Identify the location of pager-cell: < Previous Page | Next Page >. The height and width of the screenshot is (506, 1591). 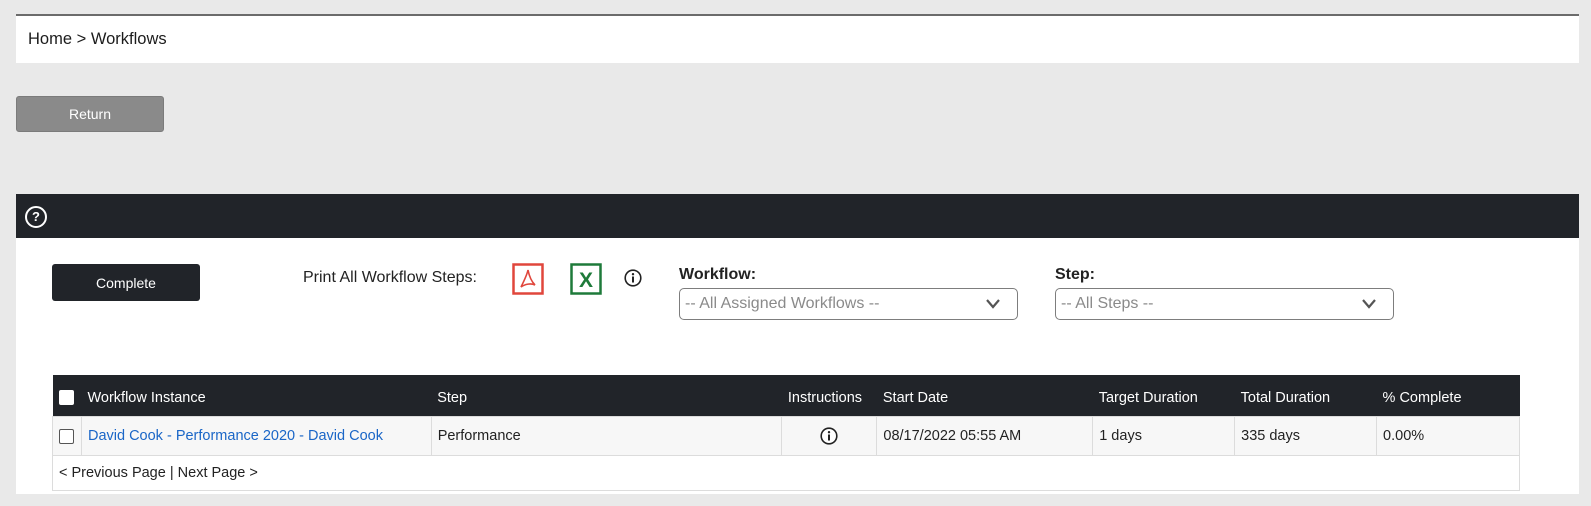
(786, 473).